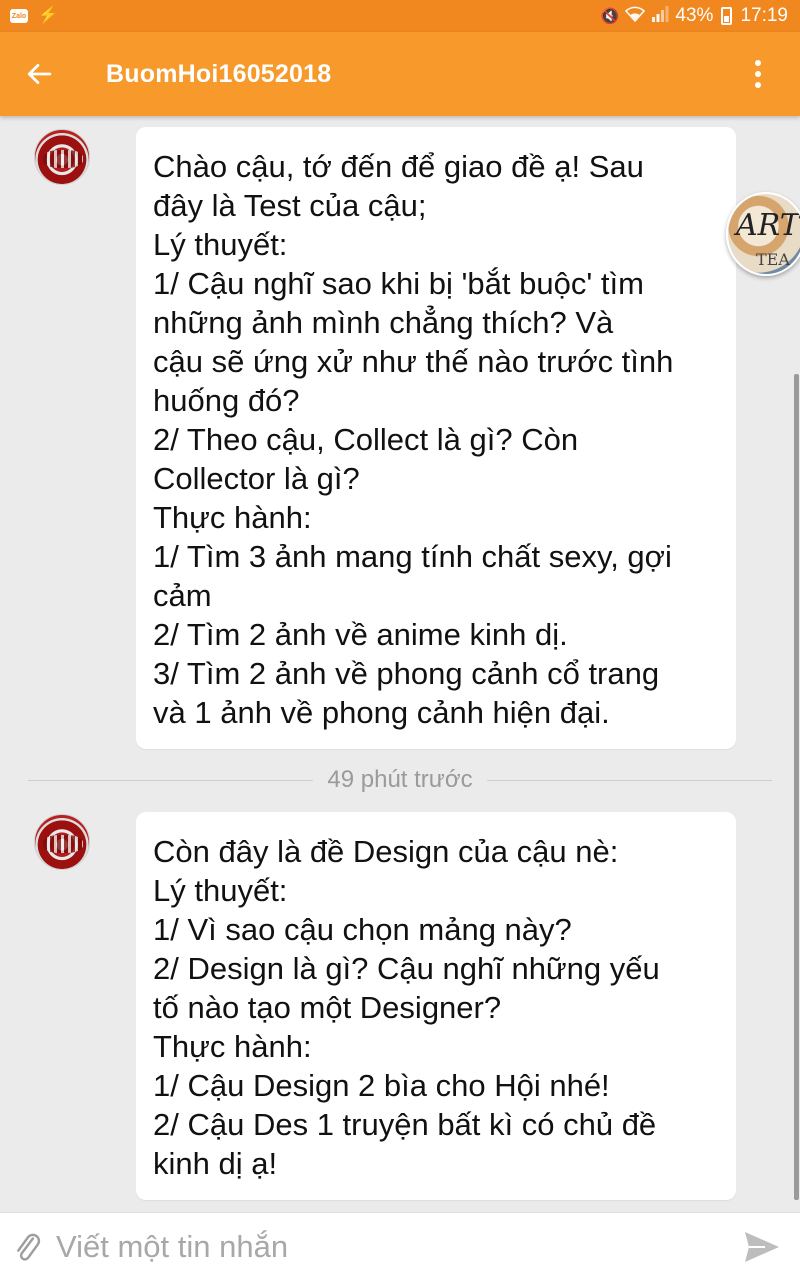 This screenshot has height=1280, width=800. What do you see at coordinates (182, 595) in the screenshot?
I see `message-line: cảm` at bounding box center [182, 595].